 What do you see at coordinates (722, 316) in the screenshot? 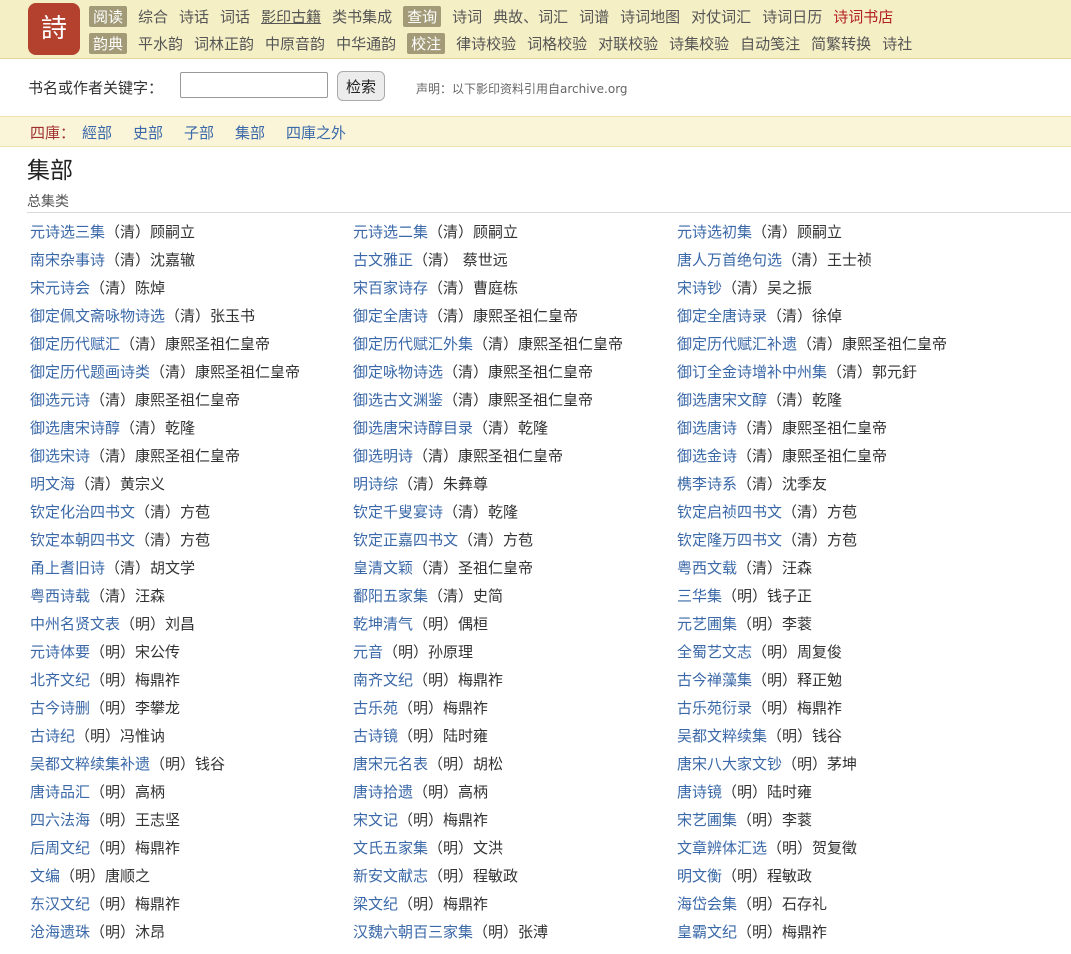
I see `book-title-link: 御定全唐诗录` at bounding box center [722, 316].